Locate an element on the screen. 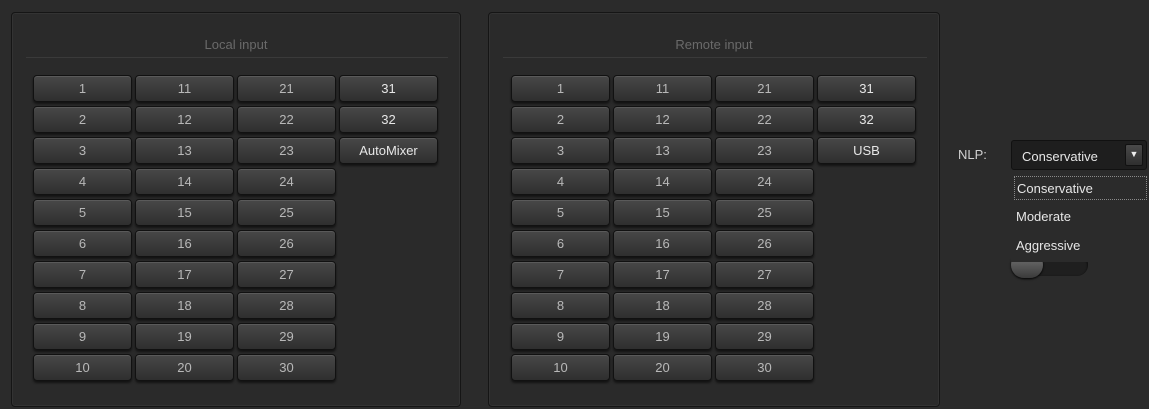 This screenshot has width=1149, height=409. local-channel-button-25: 25 is located at coordinates (286, 212).